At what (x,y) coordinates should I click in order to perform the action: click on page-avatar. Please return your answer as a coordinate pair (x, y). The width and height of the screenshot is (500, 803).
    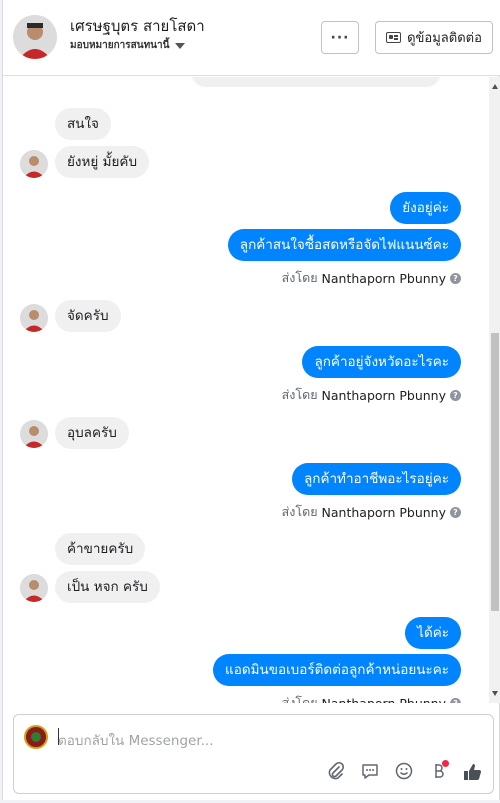
    Looking at the image, I should click on (36, 737).